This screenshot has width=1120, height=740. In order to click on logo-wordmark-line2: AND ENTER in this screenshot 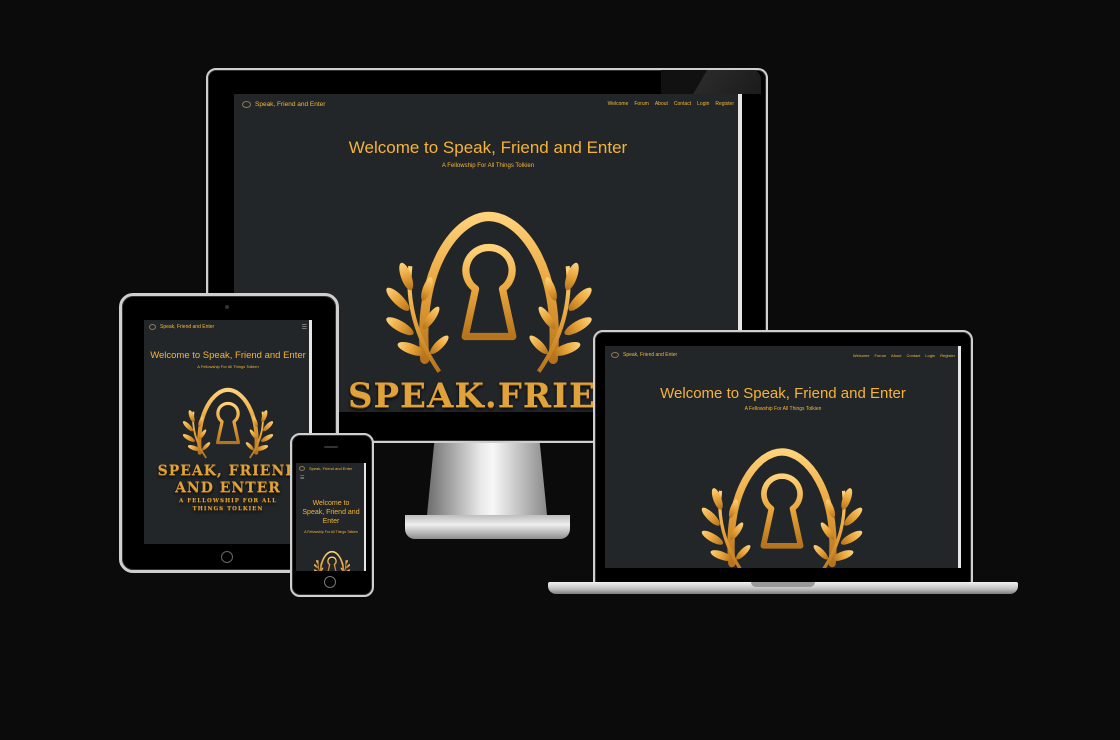, I will do `click(228, 488)`.